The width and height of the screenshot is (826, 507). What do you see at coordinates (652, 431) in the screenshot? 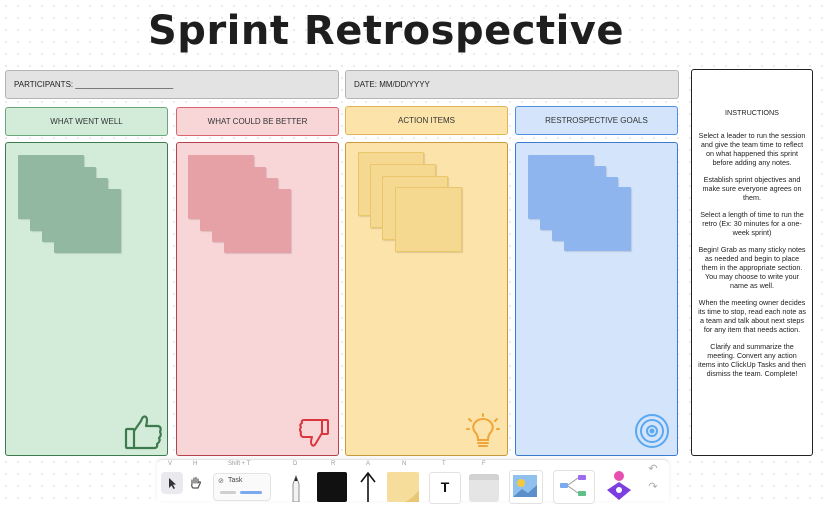
I see `target-icon` at bounding box center [652, 431].